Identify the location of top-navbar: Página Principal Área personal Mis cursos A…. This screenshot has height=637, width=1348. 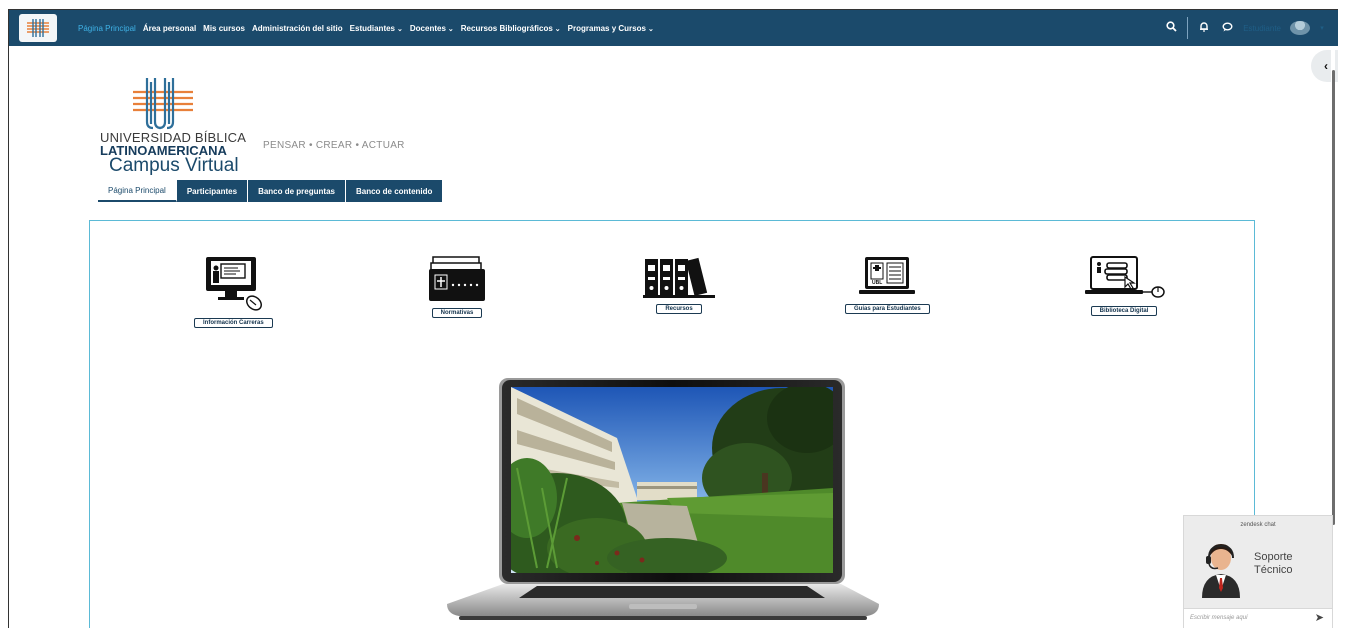
(673, 28).